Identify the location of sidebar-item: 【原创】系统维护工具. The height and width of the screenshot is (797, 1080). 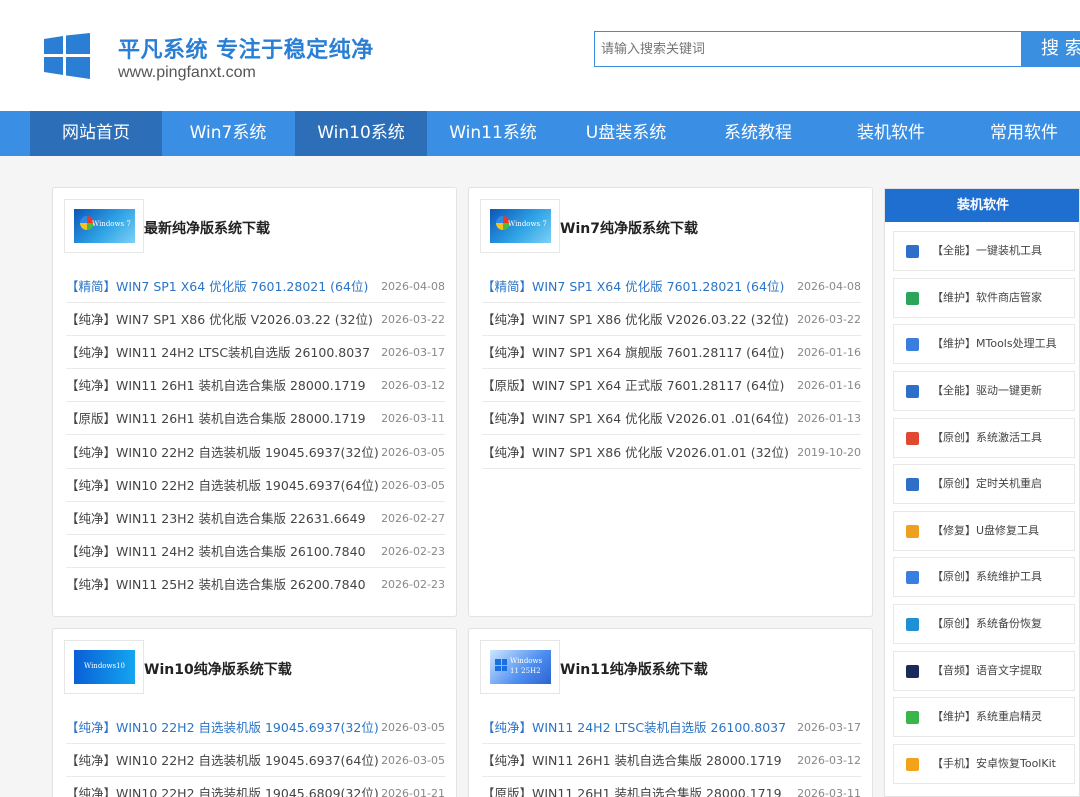
(984, 577).